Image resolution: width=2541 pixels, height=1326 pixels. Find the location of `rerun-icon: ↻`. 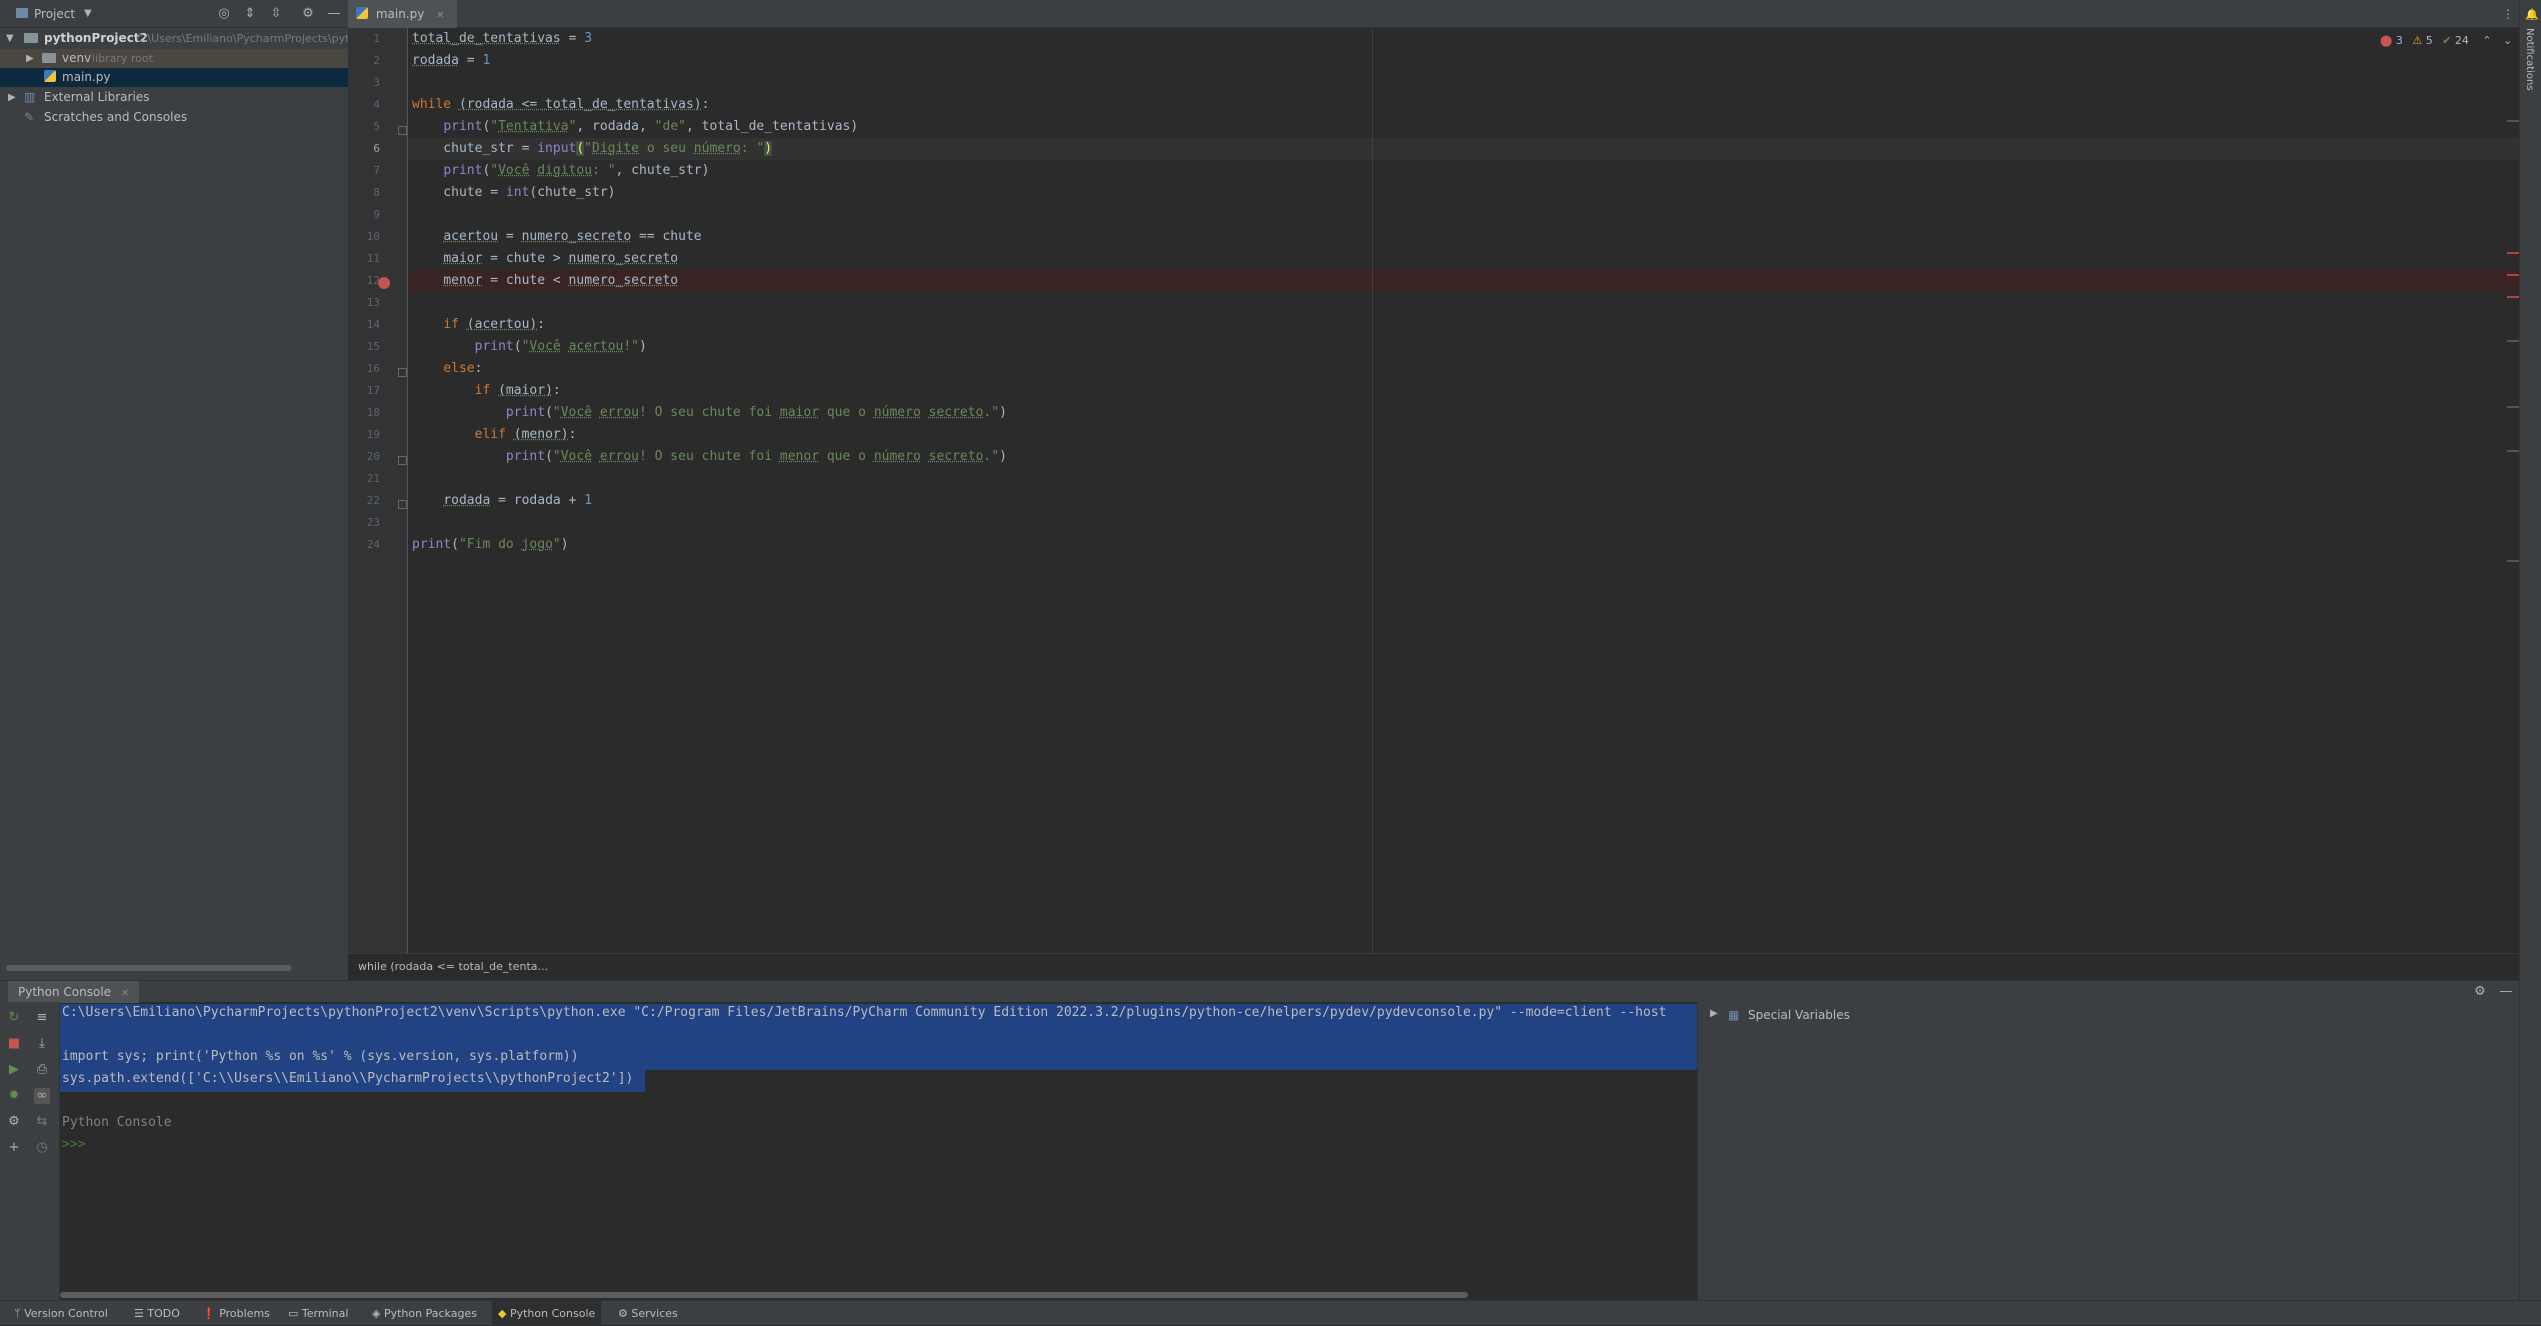

rerun-icon: ↻ is located at coordinates (14, 1018).